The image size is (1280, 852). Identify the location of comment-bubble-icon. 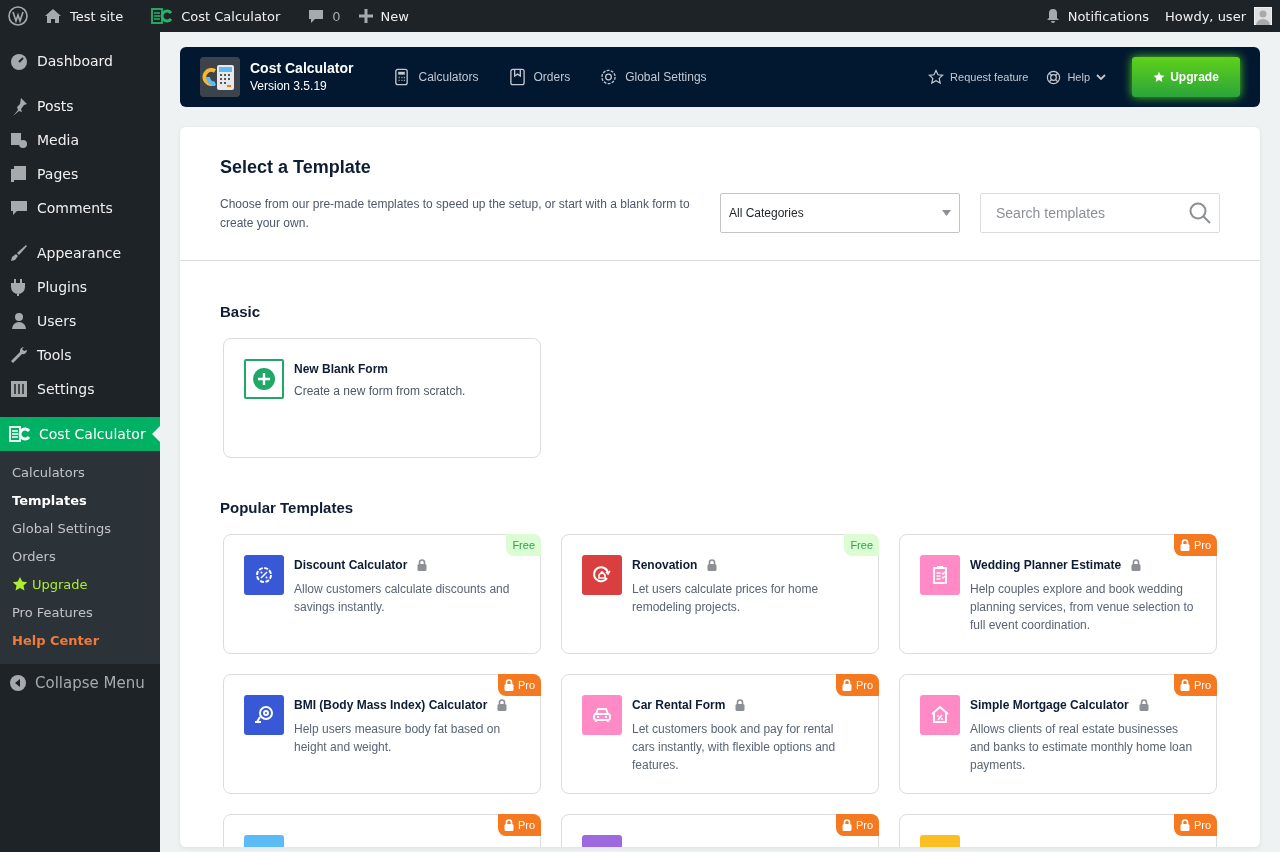
(316, 16).